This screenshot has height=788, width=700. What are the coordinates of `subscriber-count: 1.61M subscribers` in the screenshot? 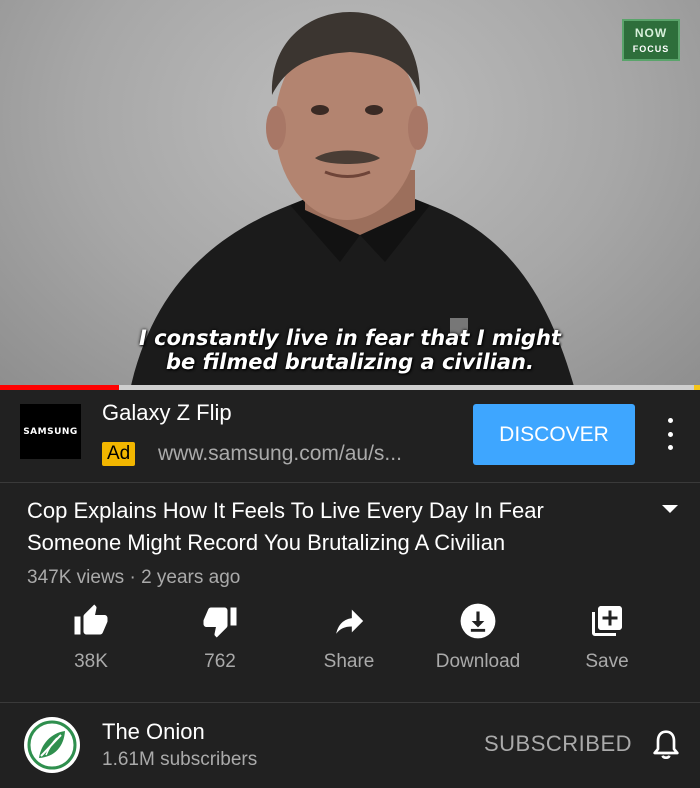 It's located at (180, 759).